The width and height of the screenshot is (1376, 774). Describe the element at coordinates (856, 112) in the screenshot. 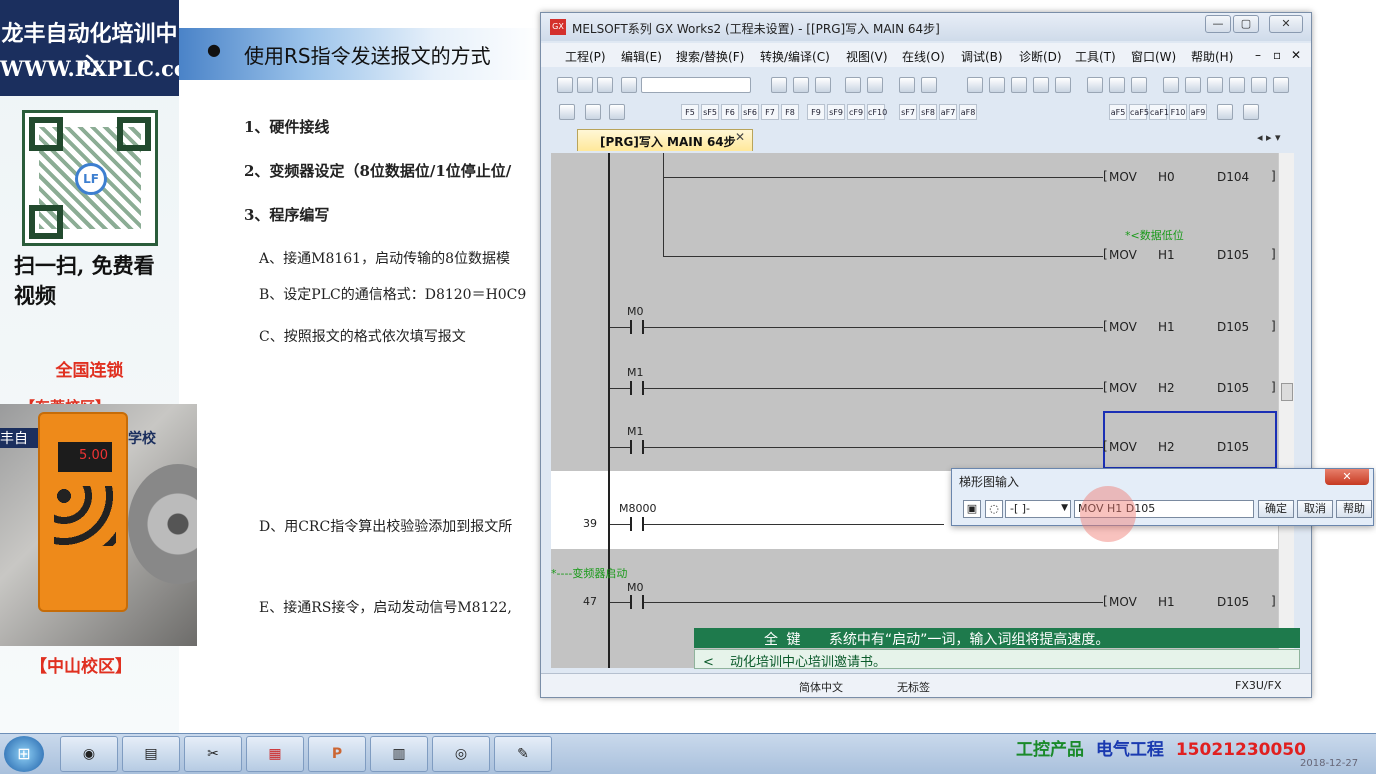

I see `fkey-button: cF9` at that location.